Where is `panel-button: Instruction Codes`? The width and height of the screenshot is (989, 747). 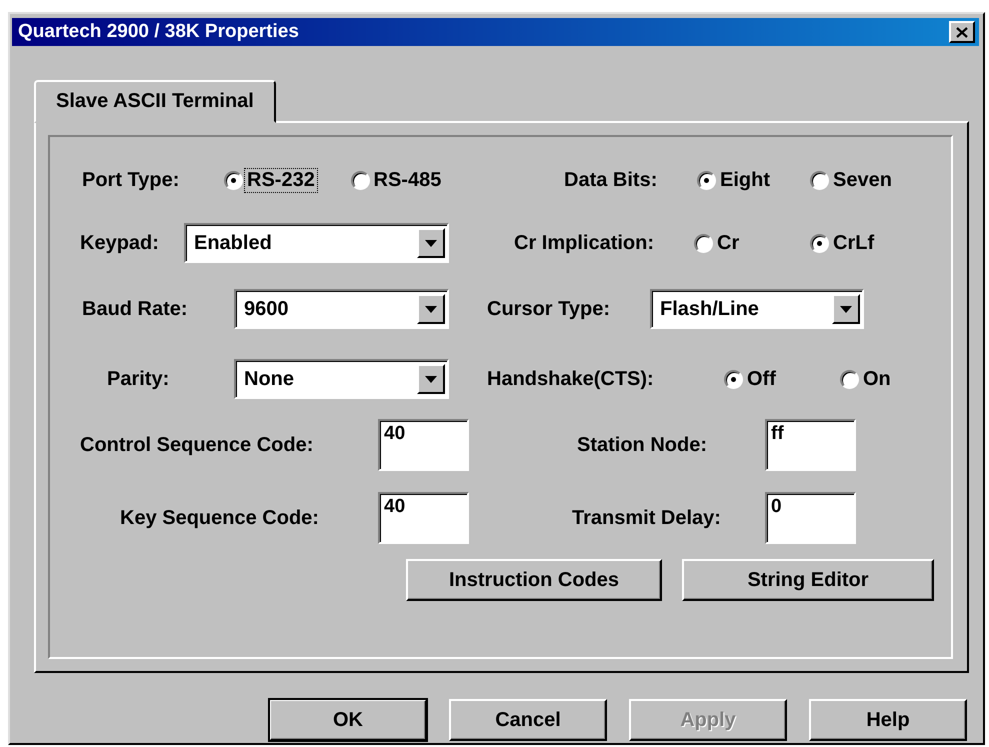 panel-button: Instruction Codes is located at coordinates (534, 580).